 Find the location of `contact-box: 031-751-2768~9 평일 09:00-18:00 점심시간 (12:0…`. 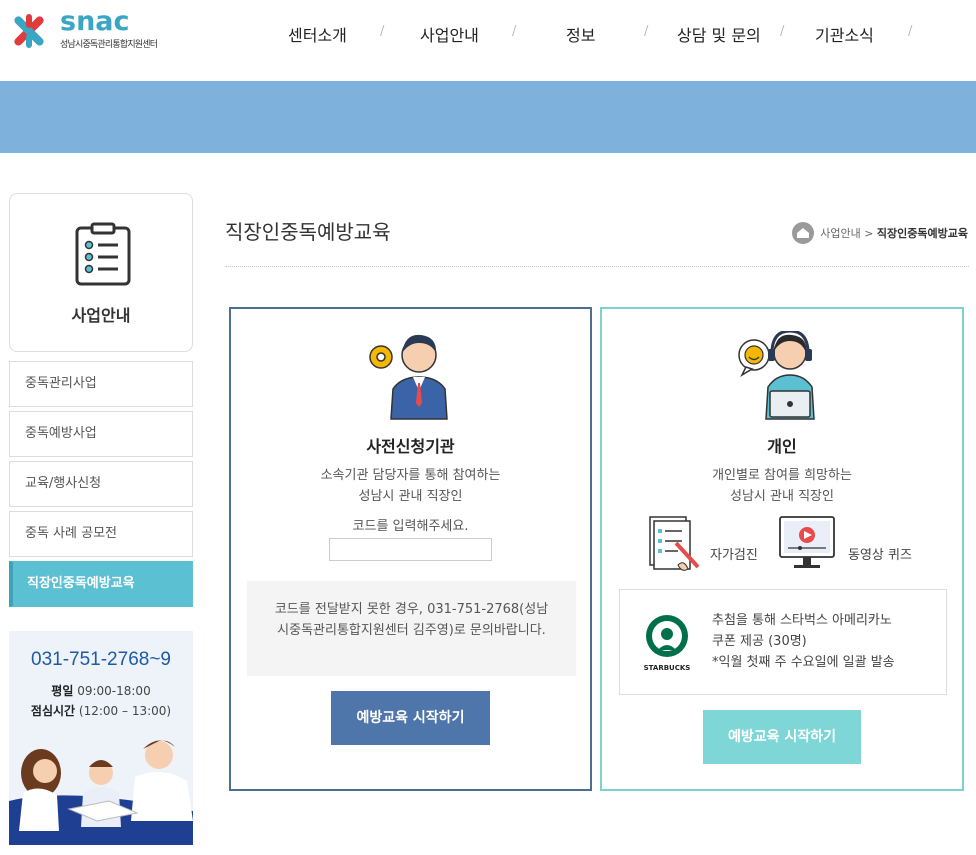

contact-box: 031-751-2768~9 평일 09:00-18:00 점심시간 (12:0… is located at coordinates (101, 738).